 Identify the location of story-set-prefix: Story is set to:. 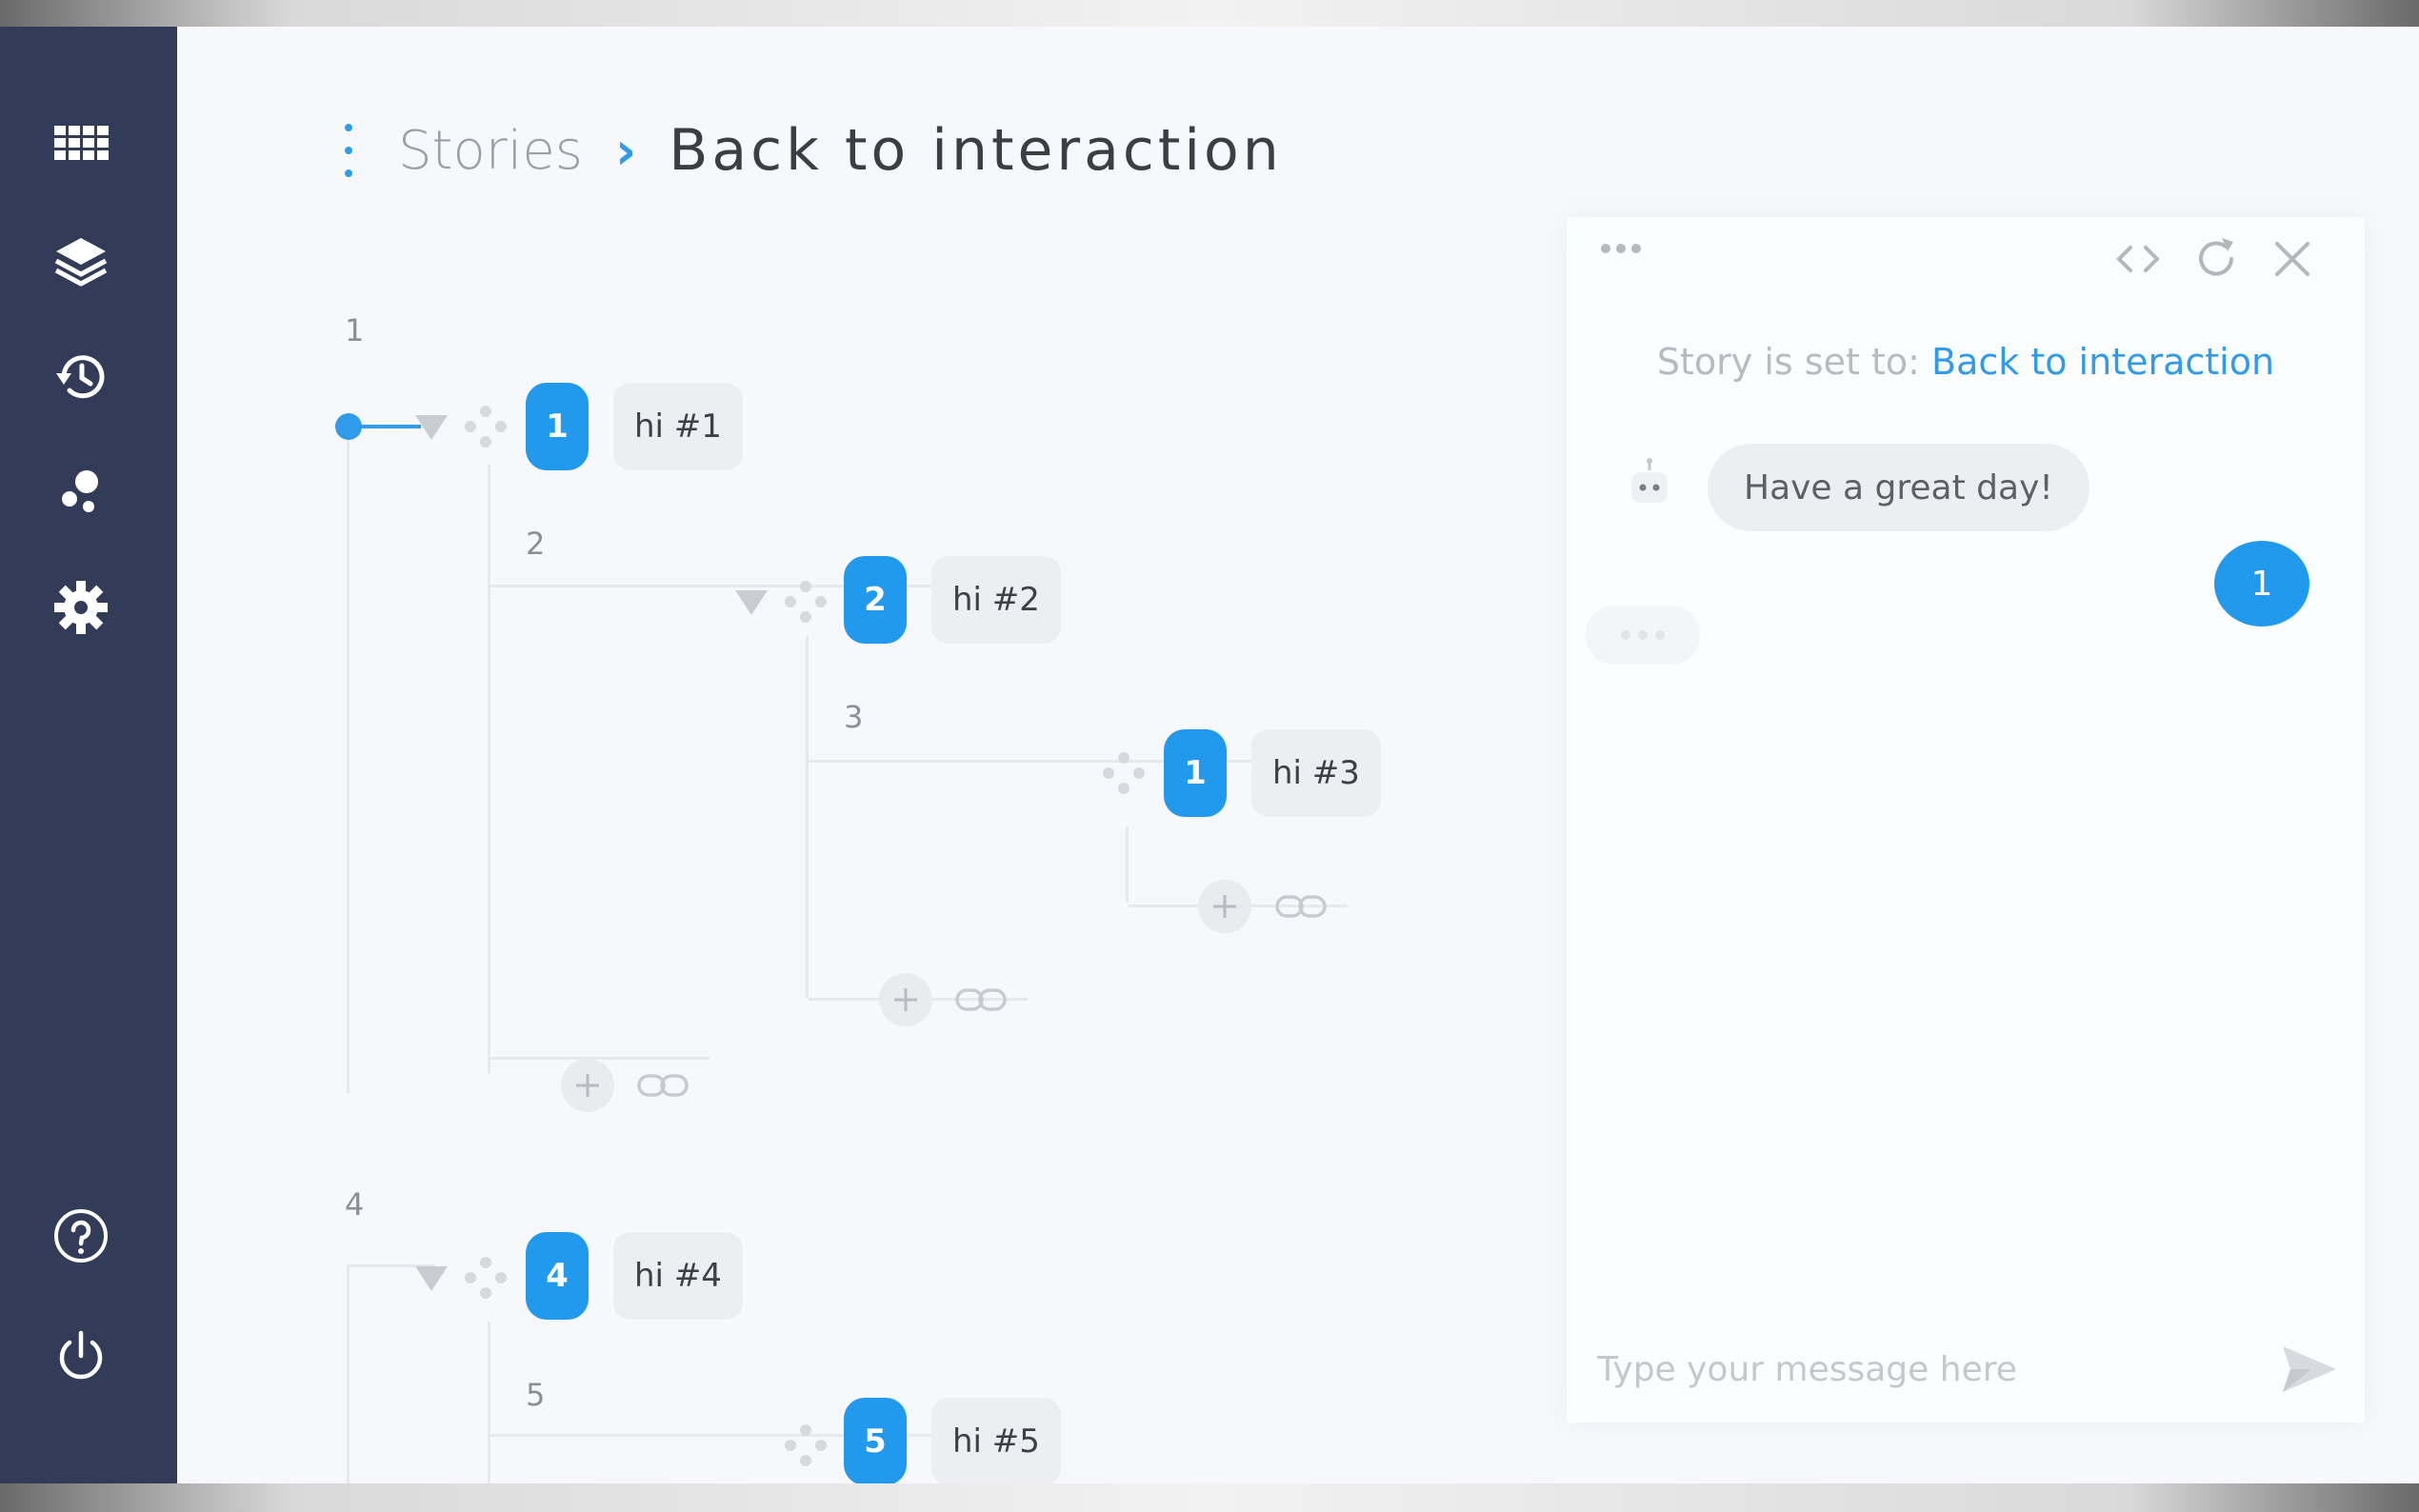
(1793, 362).